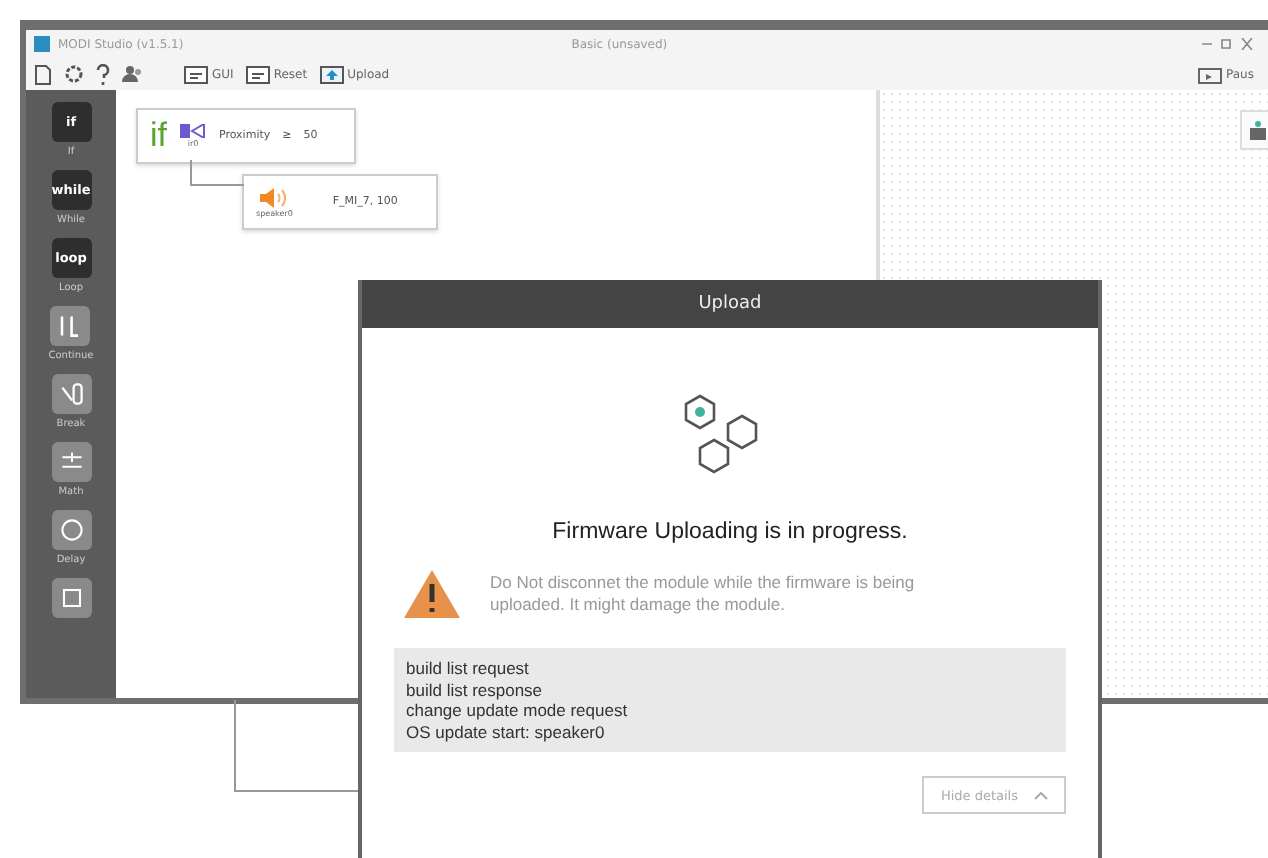 The image size is (1268, 858). What do you see at coordinates (506, 731) in the screenshot?
I see `log-line: OS update start: speaker0` at bounding box center [506, 731].